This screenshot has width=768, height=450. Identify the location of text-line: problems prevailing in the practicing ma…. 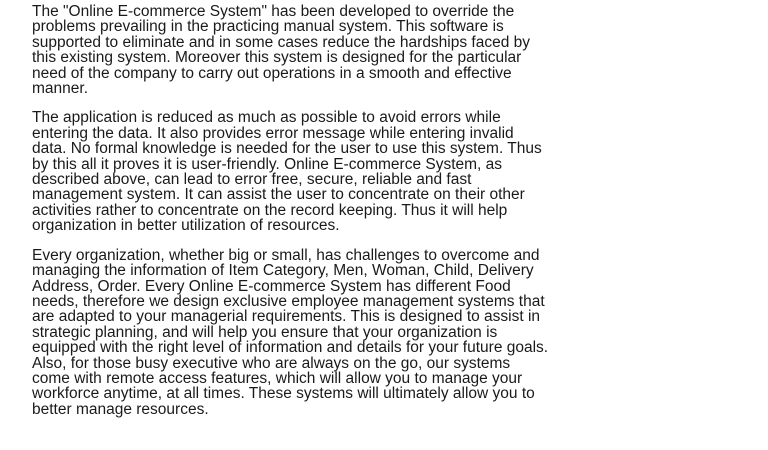
(268, 27).